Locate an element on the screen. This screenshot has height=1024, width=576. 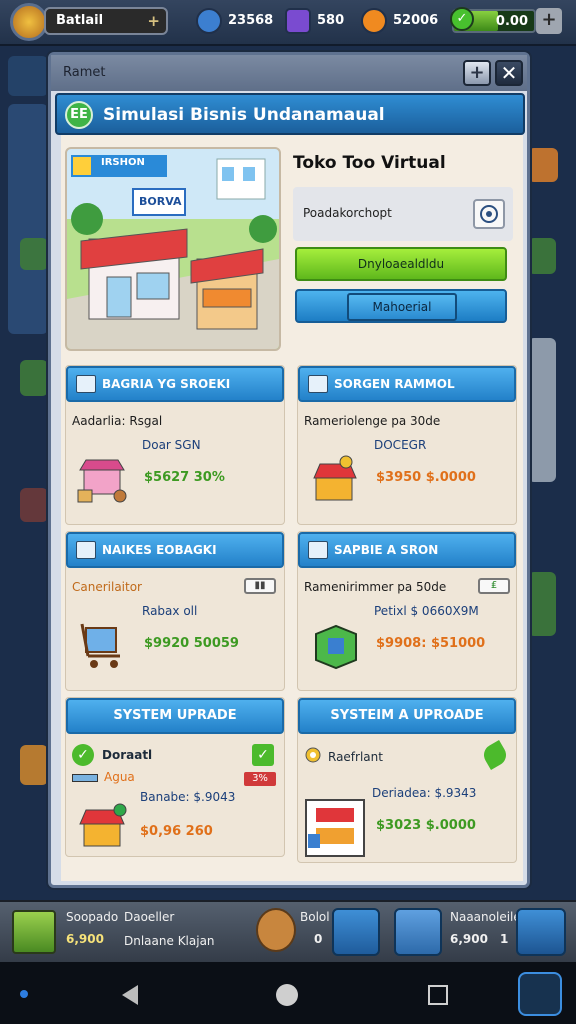
right-count: 1 is located at coordinates (504, 939).